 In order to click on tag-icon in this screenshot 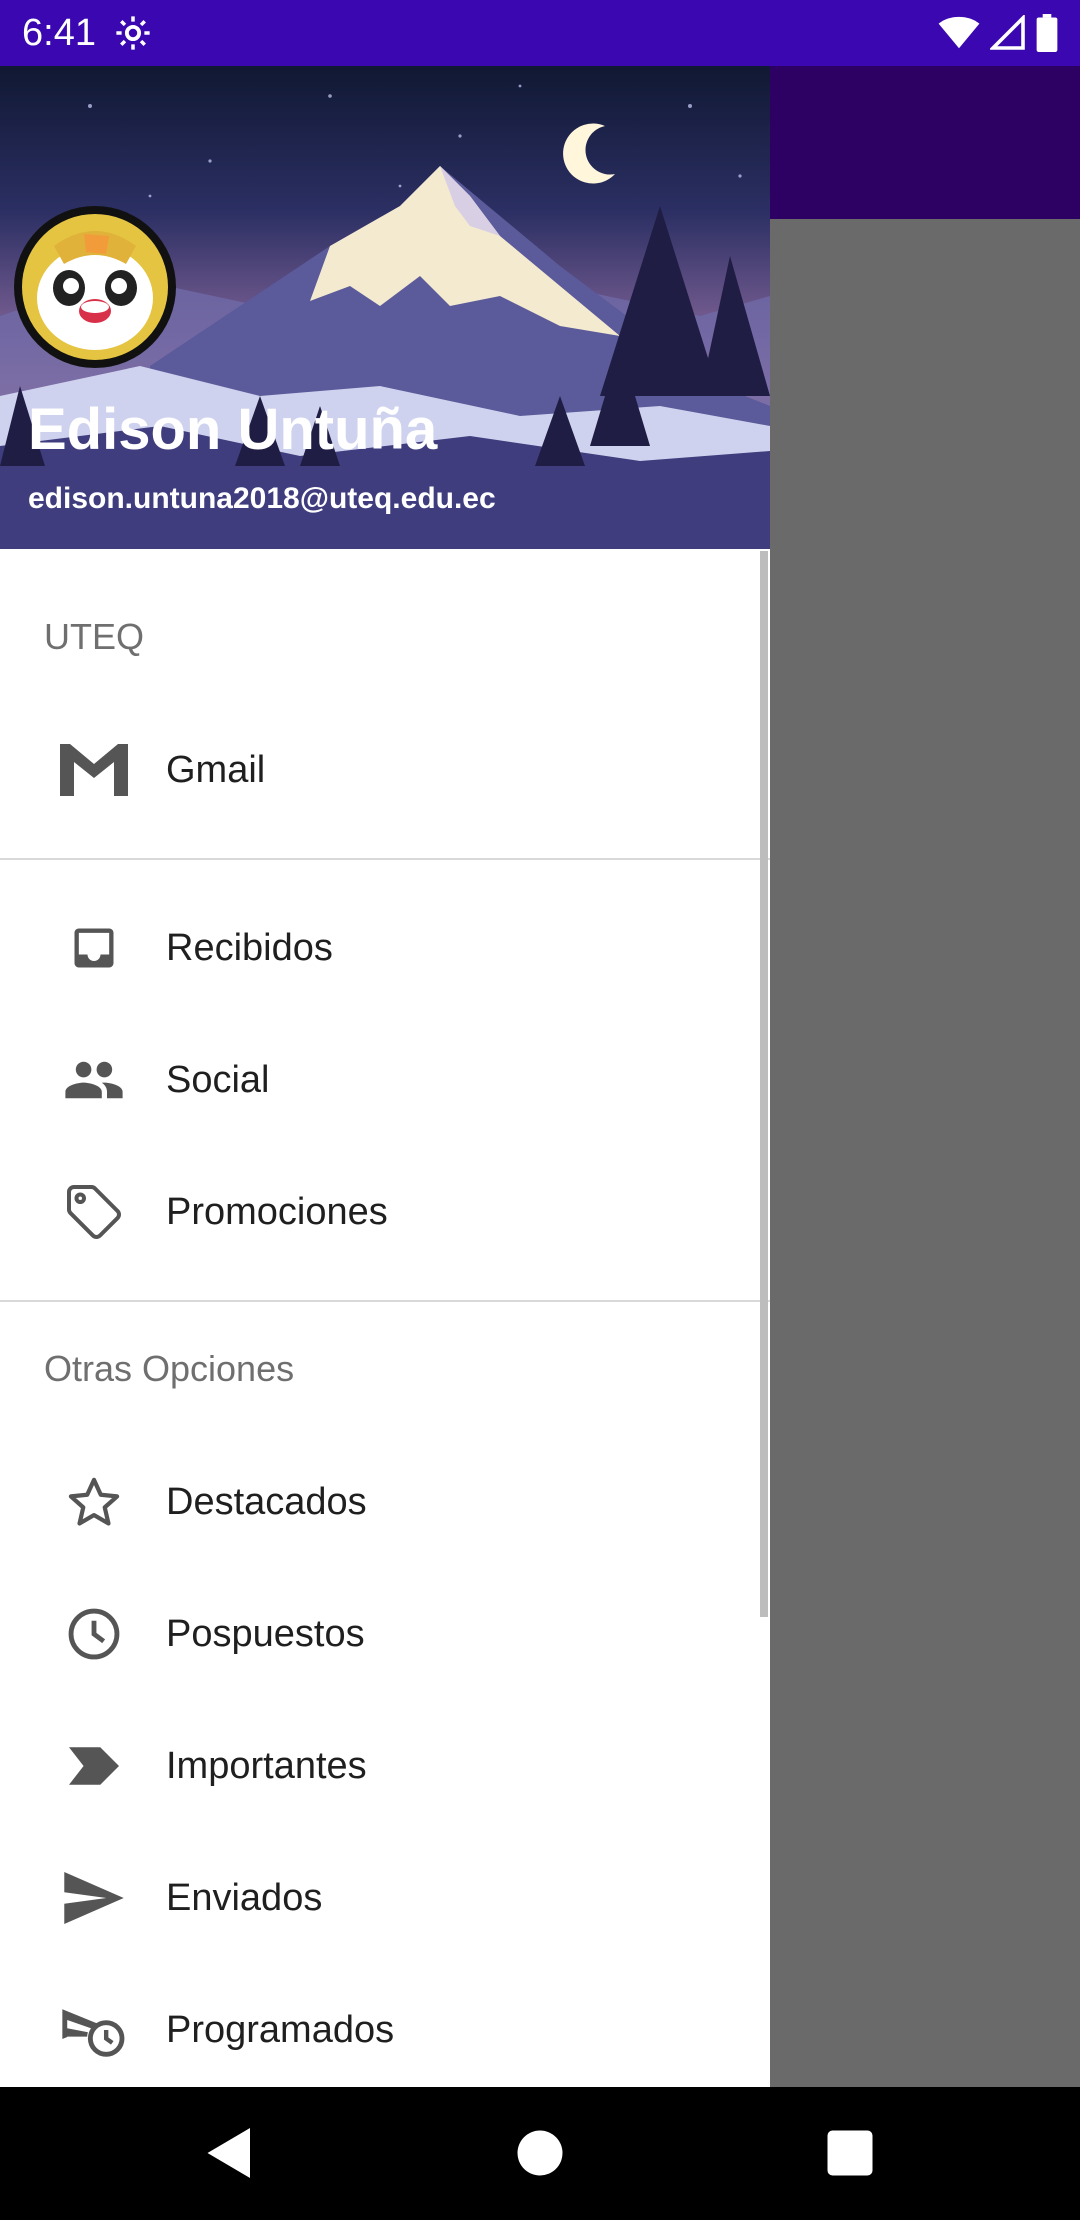, I will do `click(94, 1212)`.